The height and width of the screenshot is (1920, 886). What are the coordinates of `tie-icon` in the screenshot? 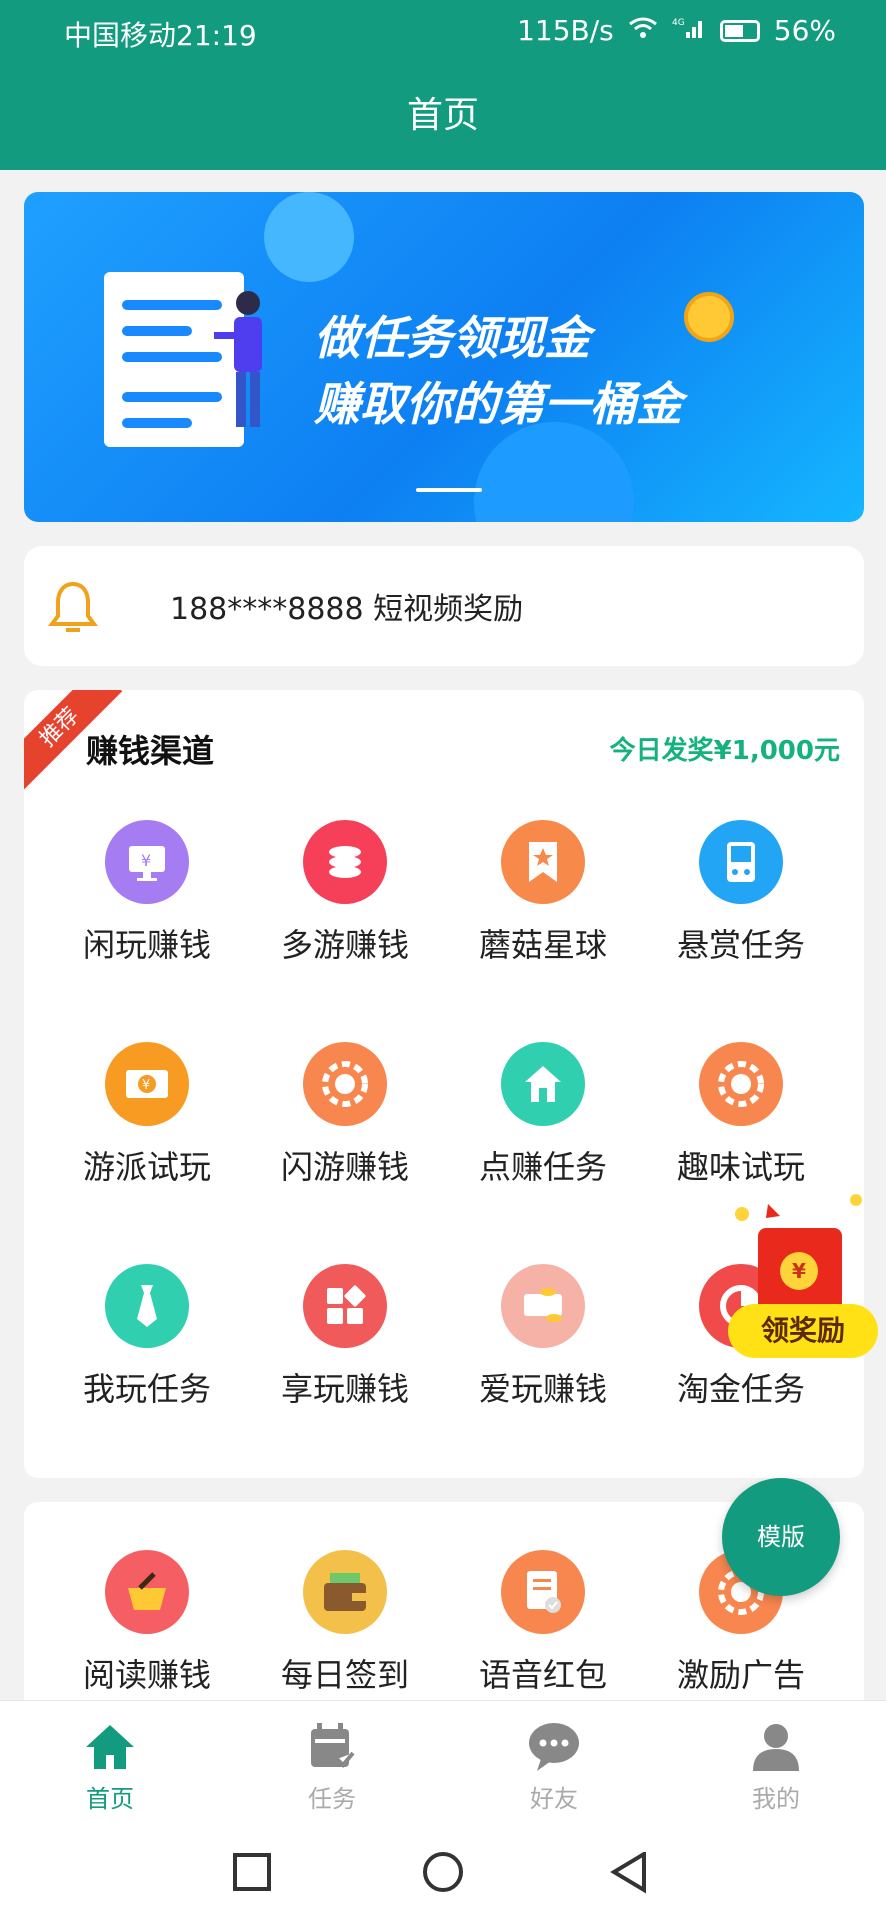 It's located at (147, 1306).